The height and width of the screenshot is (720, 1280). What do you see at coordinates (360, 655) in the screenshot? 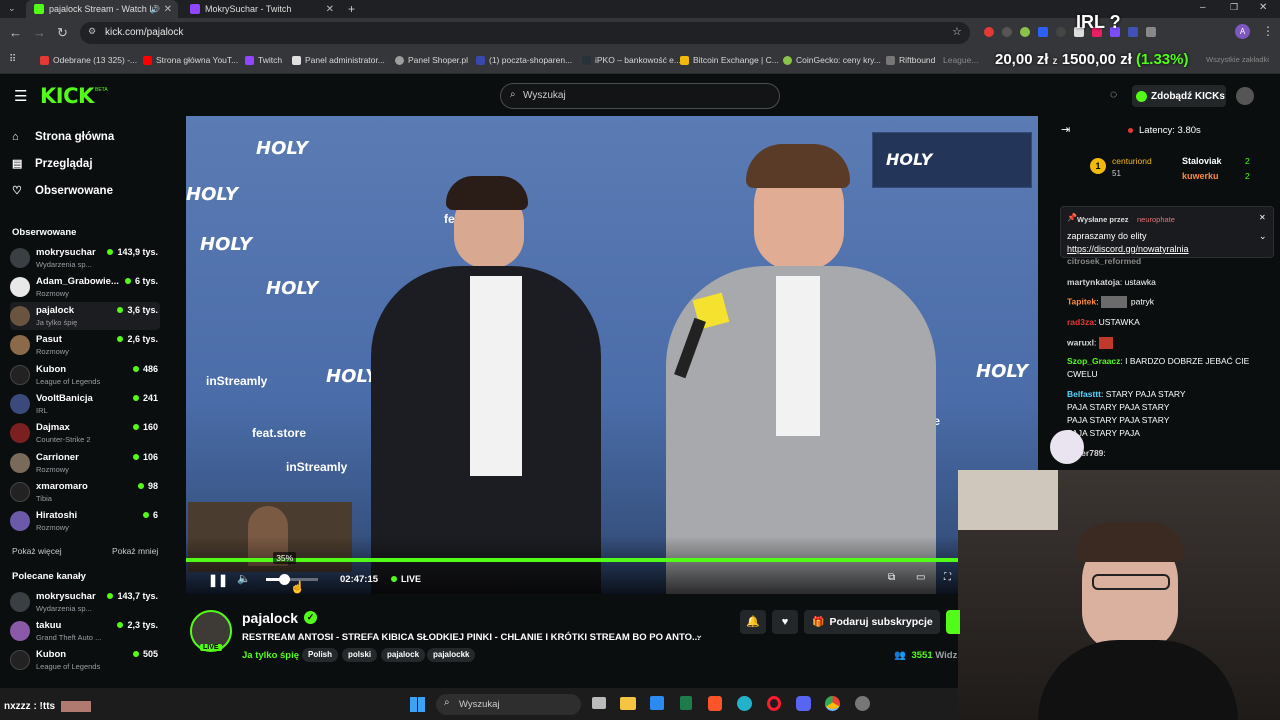
I see `tag: polski` at bounding box center [360, 655].